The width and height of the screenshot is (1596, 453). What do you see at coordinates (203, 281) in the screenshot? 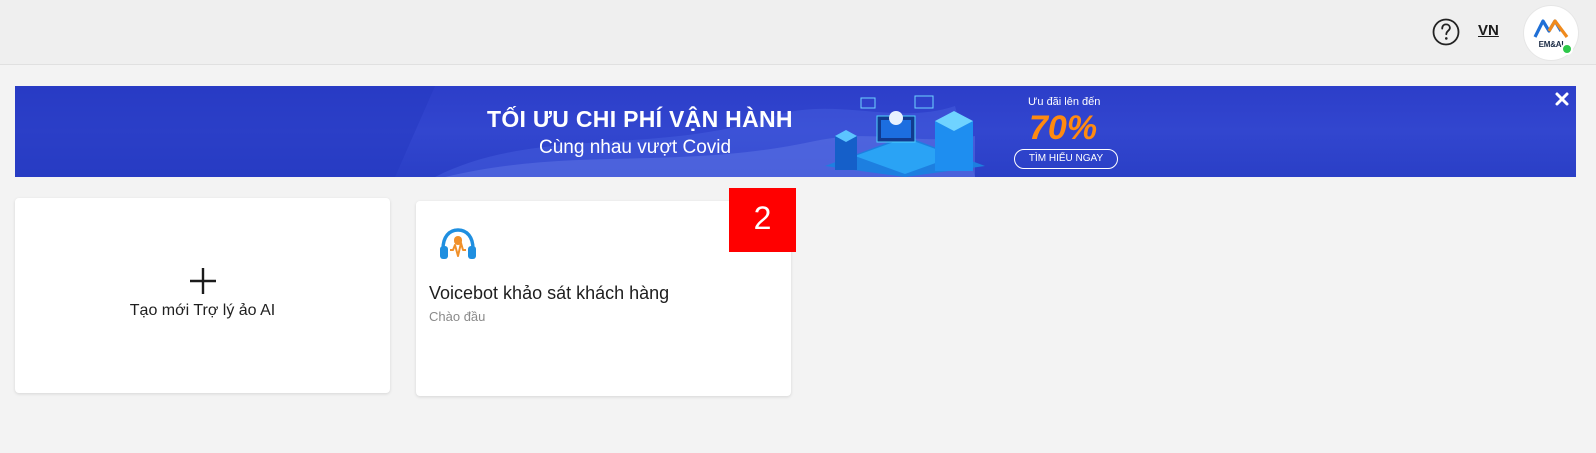
I see `plus-icon` at bounding box center [203, 281].